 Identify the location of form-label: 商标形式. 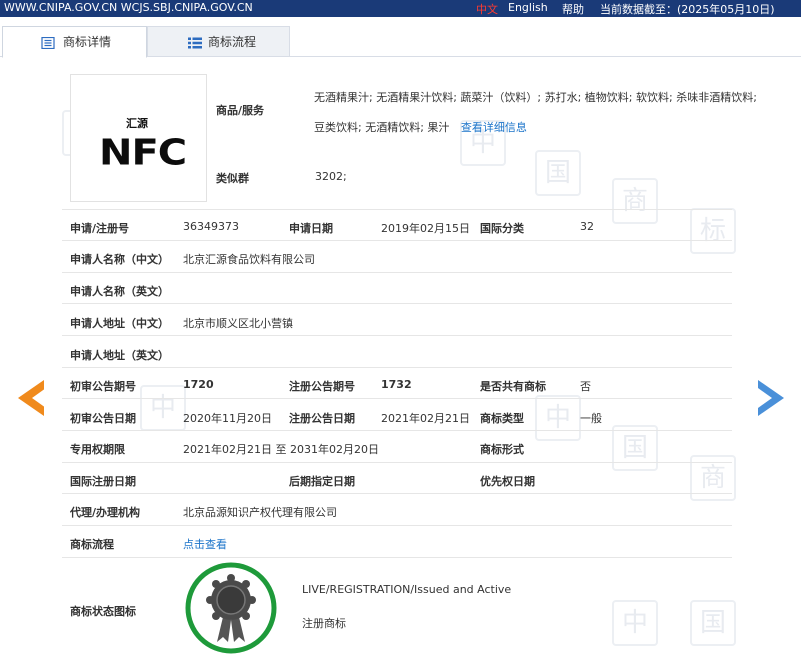
(502, 449).